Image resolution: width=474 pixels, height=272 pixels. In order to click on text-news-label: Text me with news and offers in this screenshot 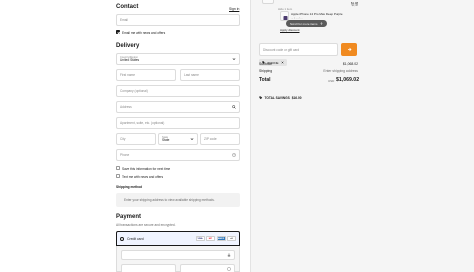, I will do `click(143, 176)`.